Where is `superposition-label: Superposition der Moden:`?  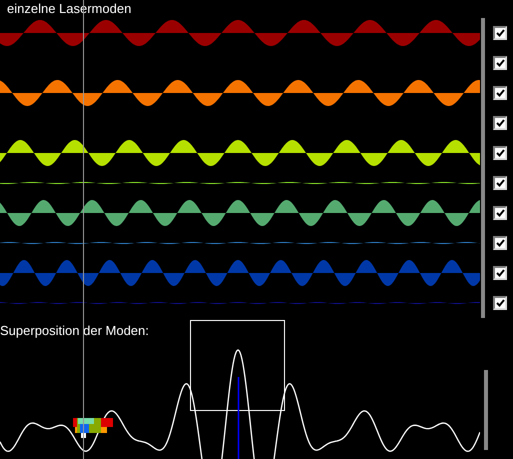 superposition-label: Superposition der Moden: is located at coordinates (74, 331).